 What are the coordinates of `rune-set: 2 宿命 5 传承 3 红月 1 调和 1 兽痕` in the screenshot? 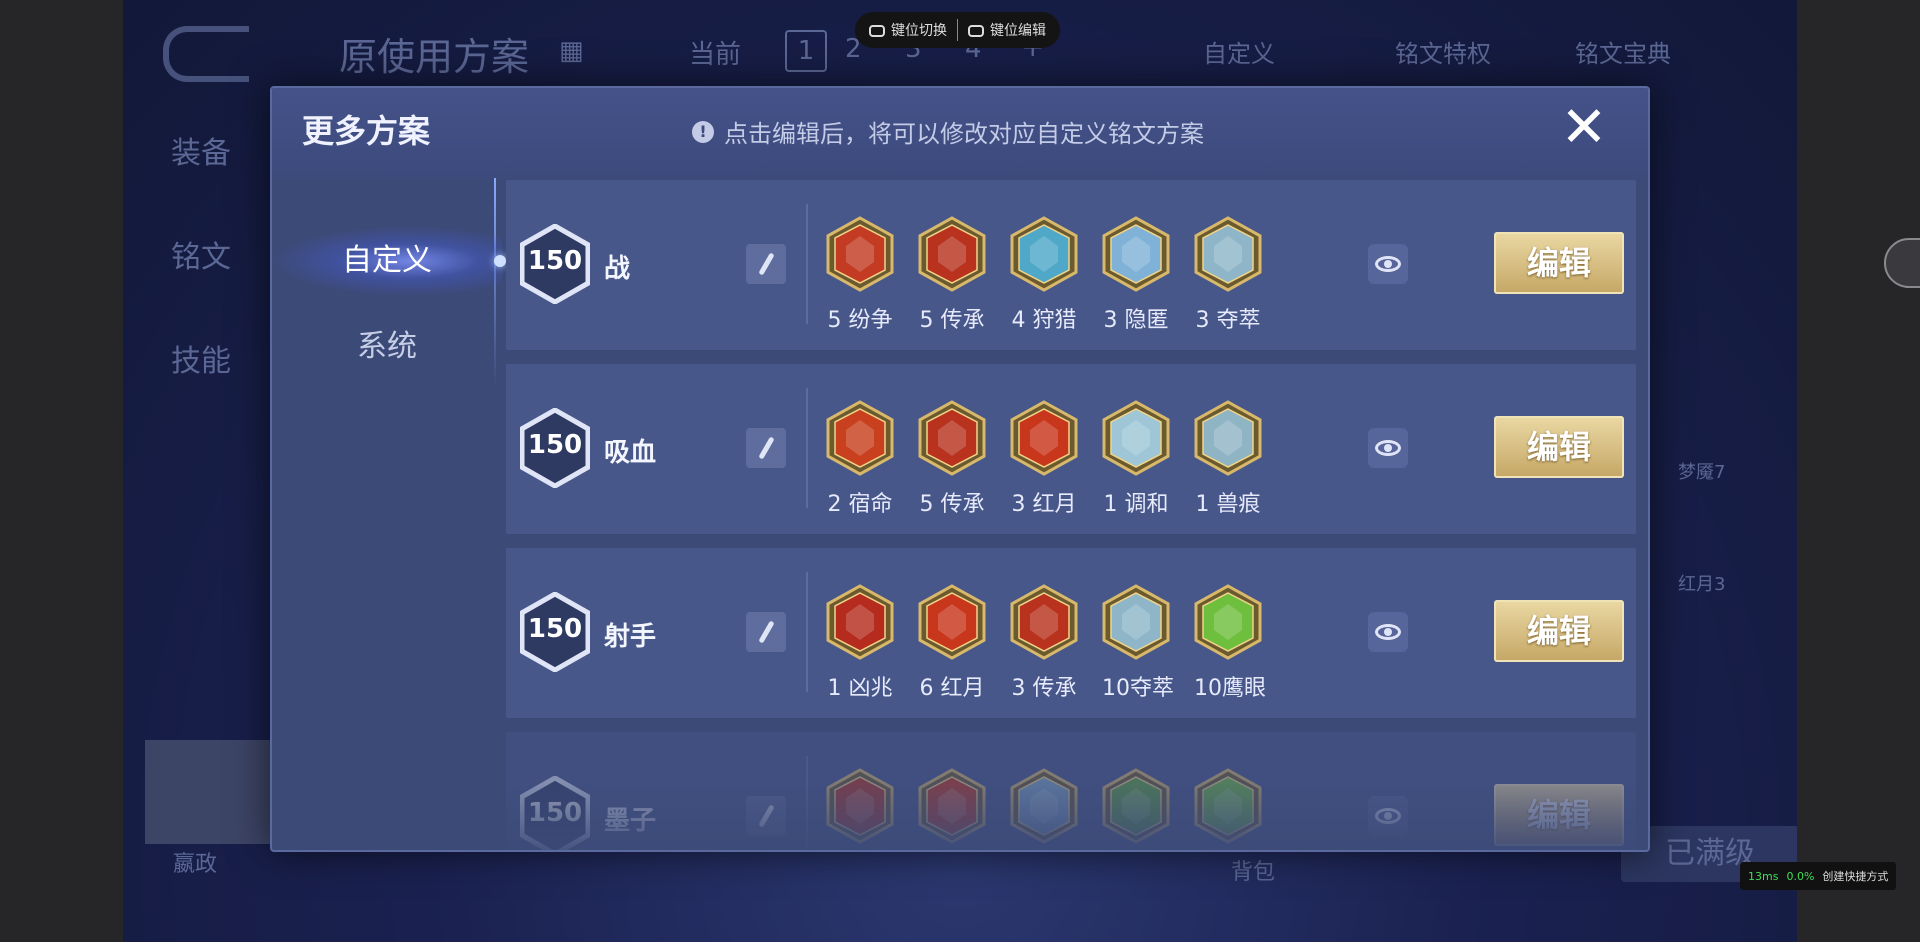 It's located at (1044, 459).